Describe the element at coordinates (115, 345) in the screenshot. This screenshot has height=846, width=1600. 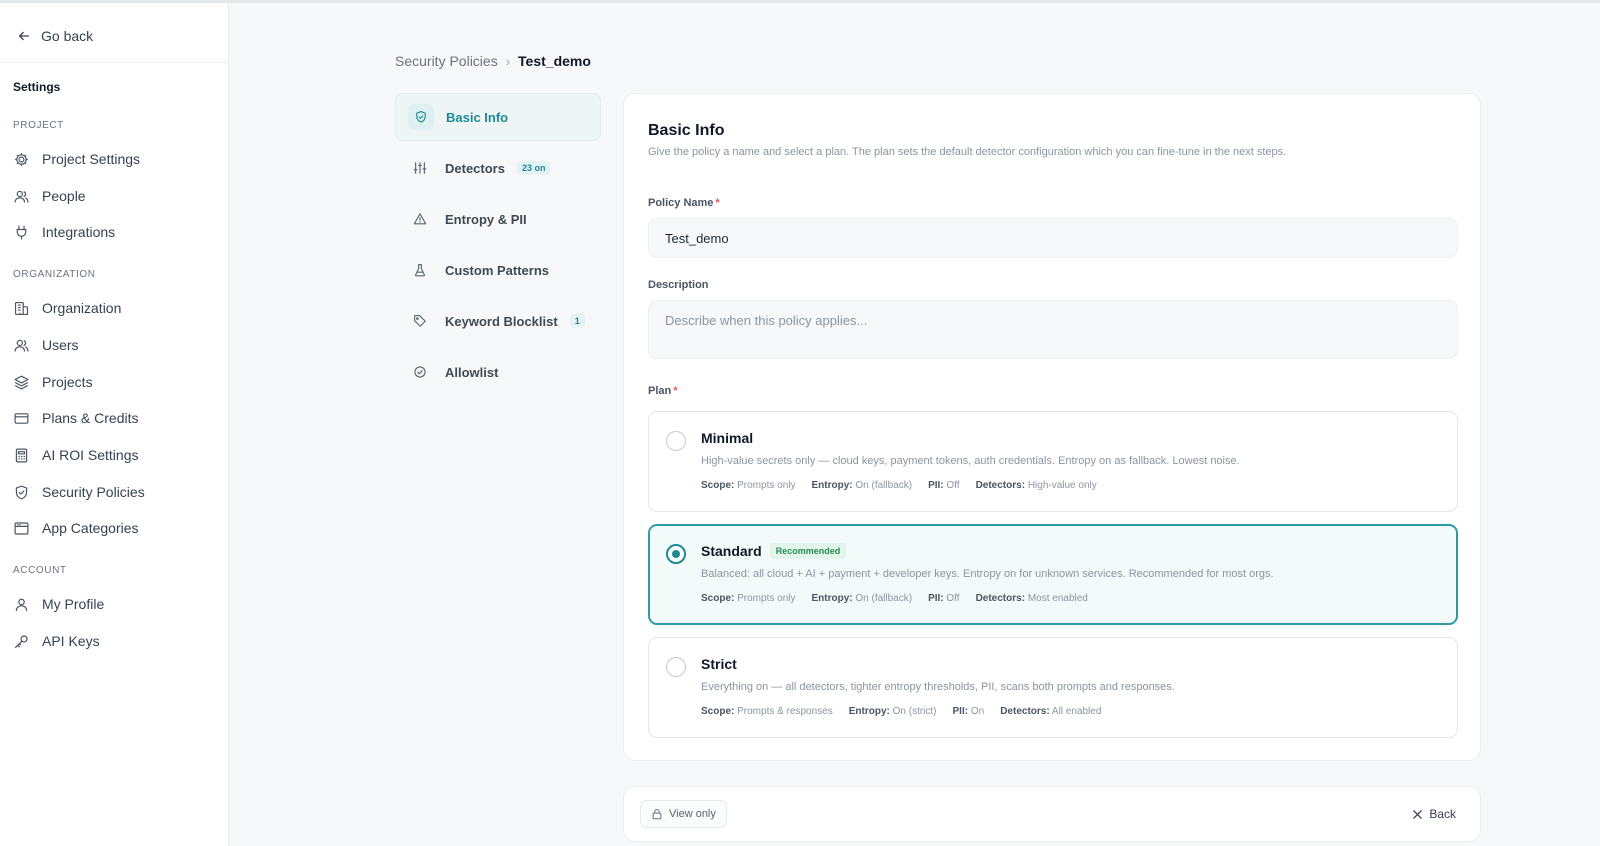
I see `sidebar-item-users: Users` at that location.